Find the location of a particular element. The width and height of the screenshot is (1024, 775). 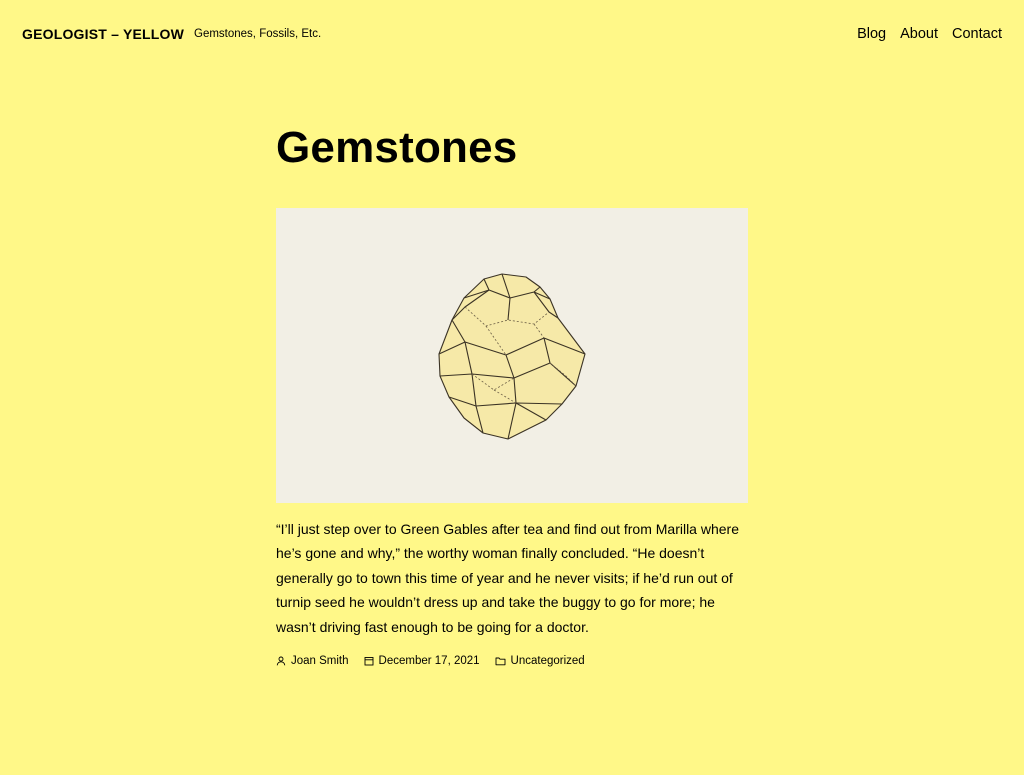

date-link: December 17, 2021 is located at coordinates (429, 661).